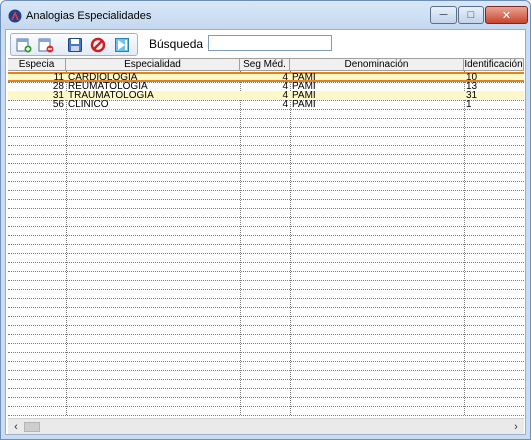  I want to click on cell-especia: 11, so click(37, 77).